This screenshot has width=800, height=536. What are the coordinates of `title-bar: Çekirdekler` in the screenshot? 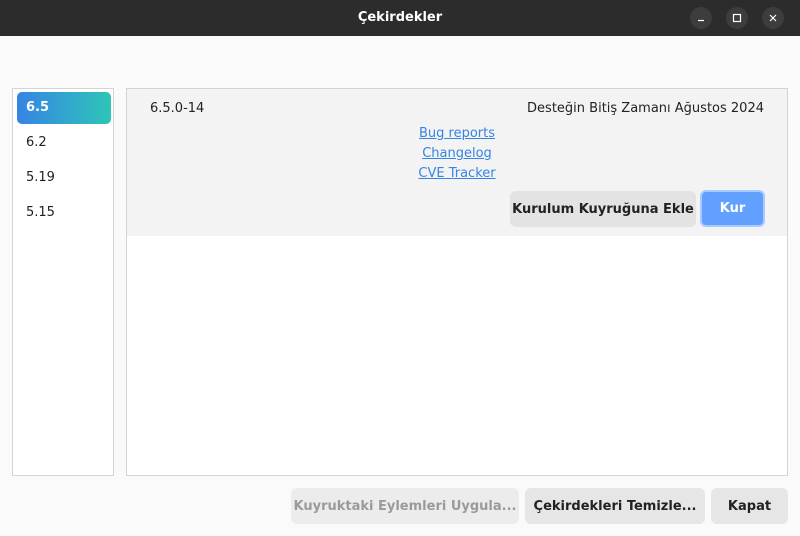 It's located at (400, 18).